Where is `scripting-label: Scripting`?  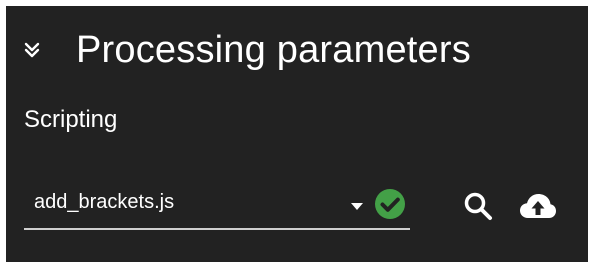
scripting-label: Scripting is located at coordinates (71, 119).